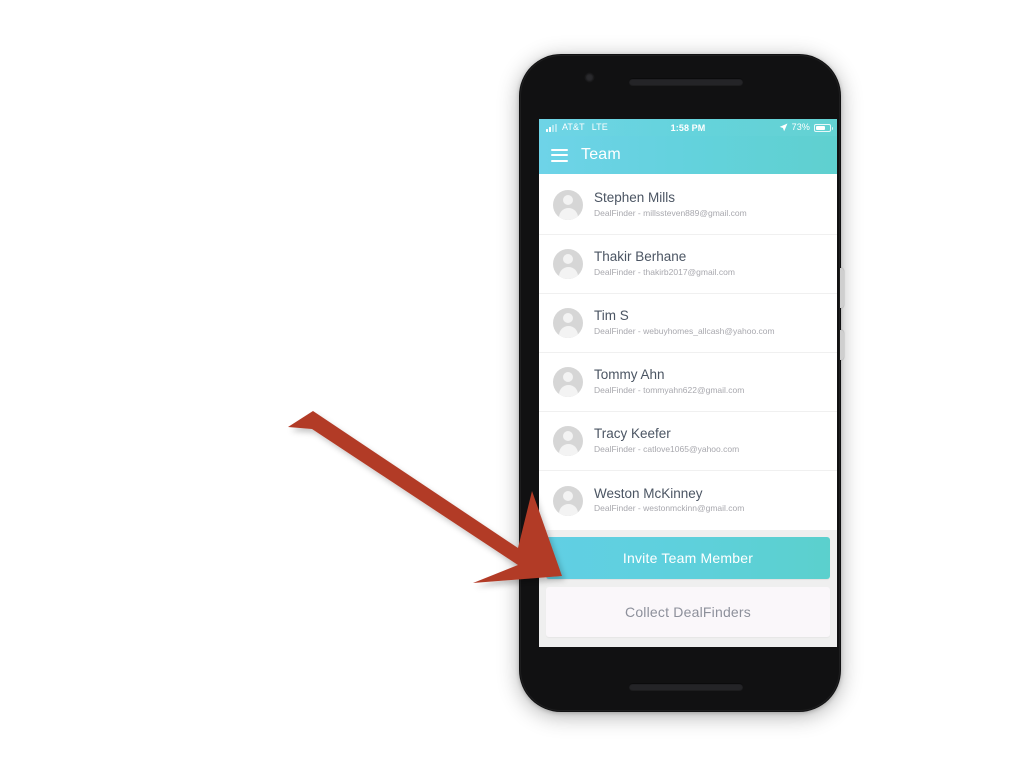  What do you see at coordinates (688, 612) in the screenshot?
I see `collect-dealfinders-button: Collect DealFinders` at bounding box center [688, 612].